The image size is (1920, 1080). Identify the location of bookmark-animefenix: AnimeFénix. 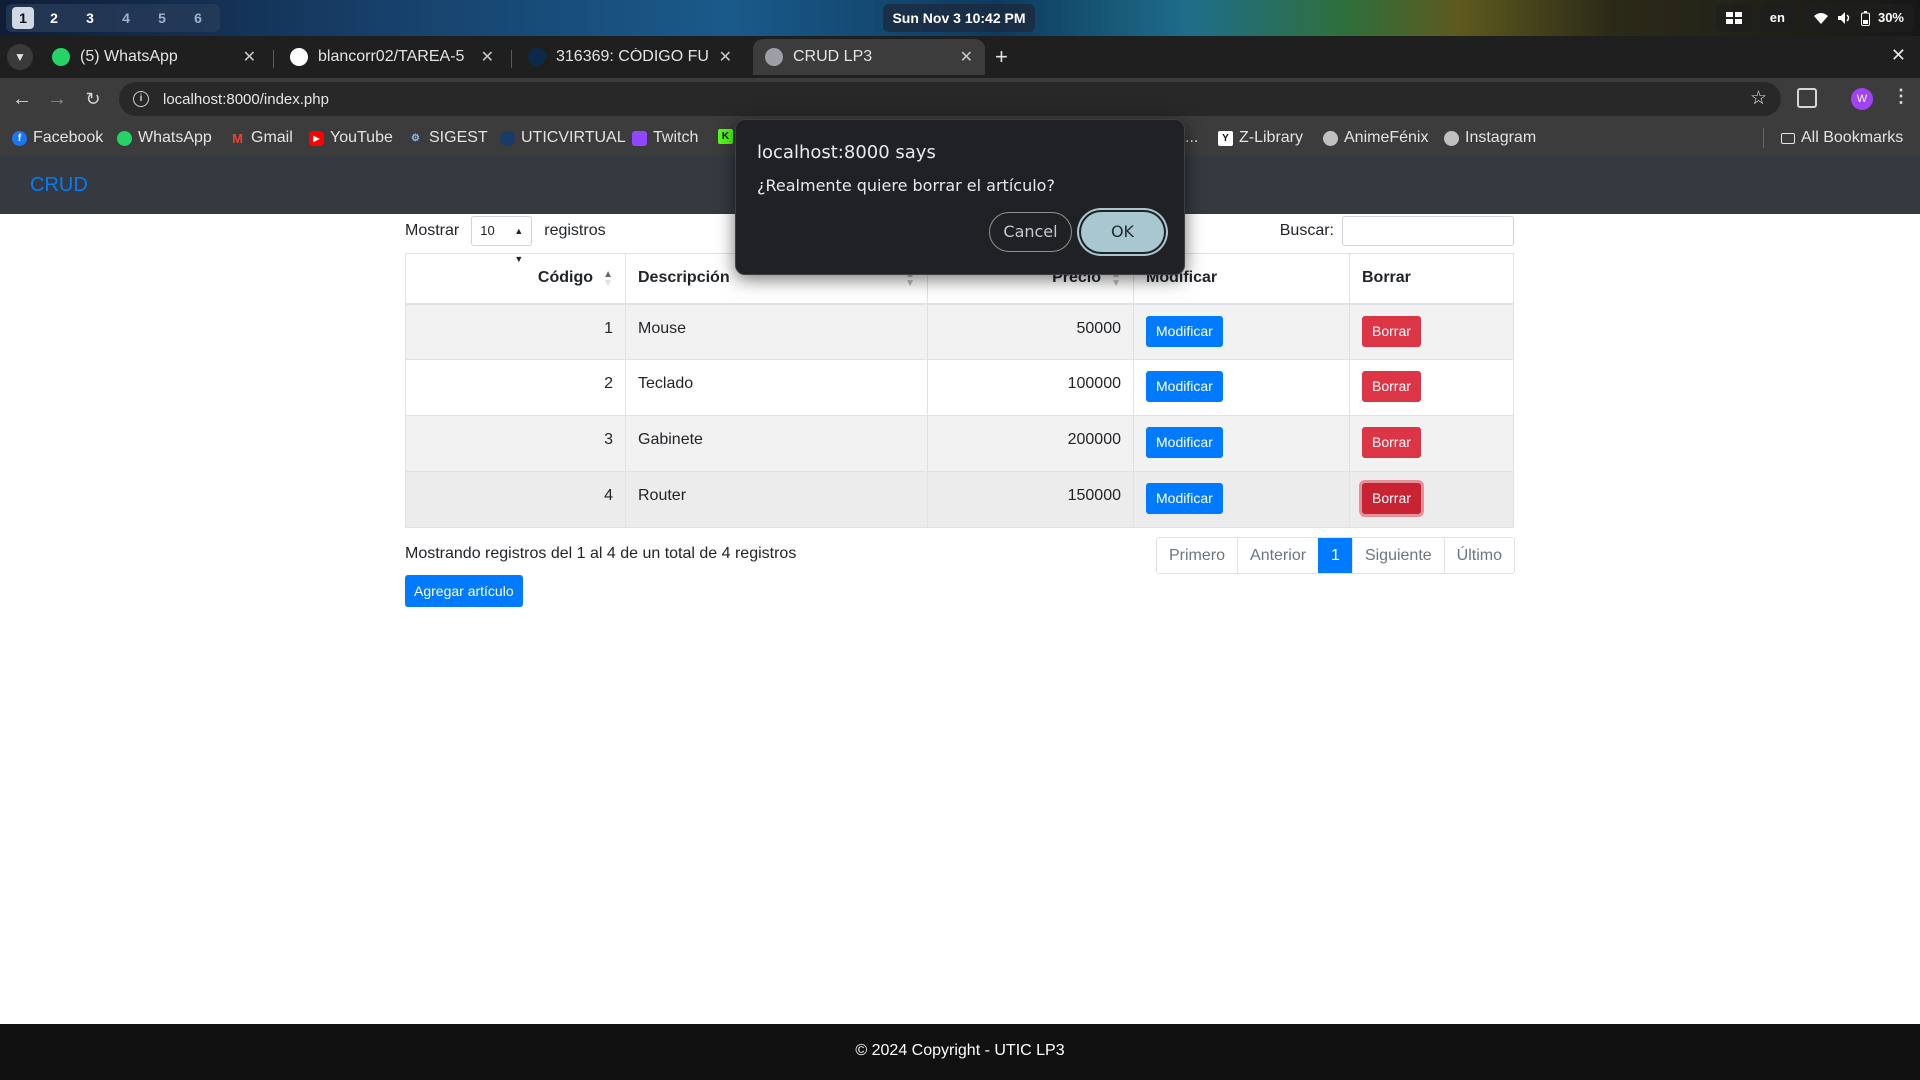
(1375, 138).